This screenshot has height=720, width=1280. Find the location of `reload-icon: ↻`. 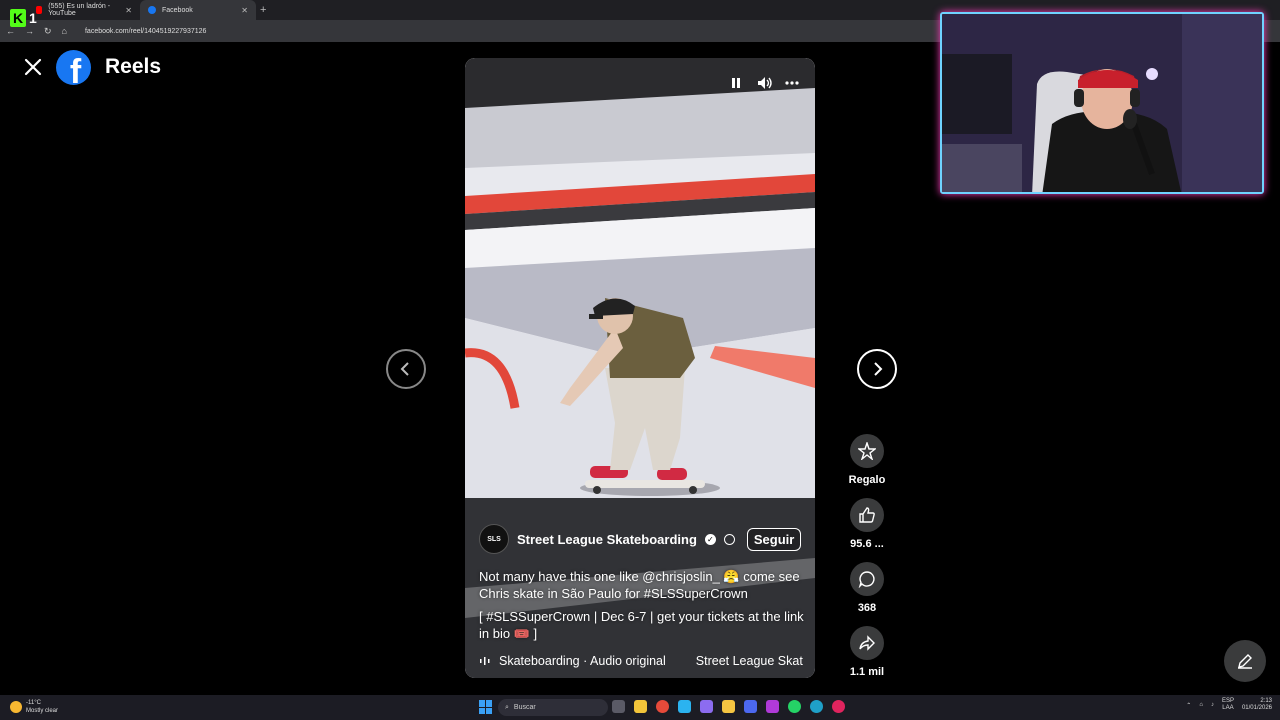

reload-icon: ↻ is located at coordinates (48, 31).